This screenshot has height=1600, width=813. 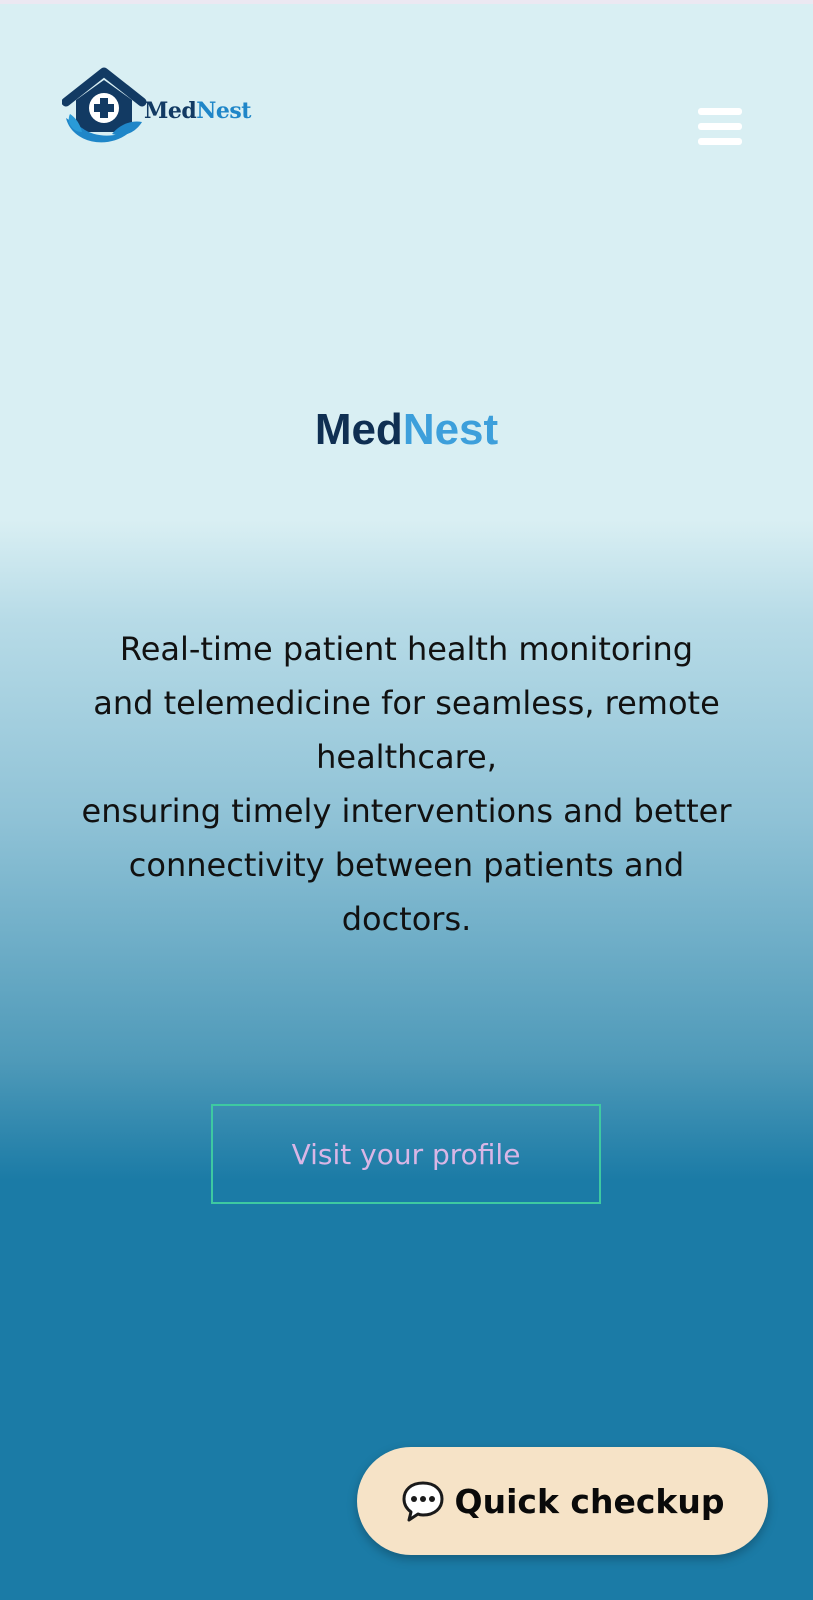 I want to click on page-title: MedNest, so click(x=406, y=430).